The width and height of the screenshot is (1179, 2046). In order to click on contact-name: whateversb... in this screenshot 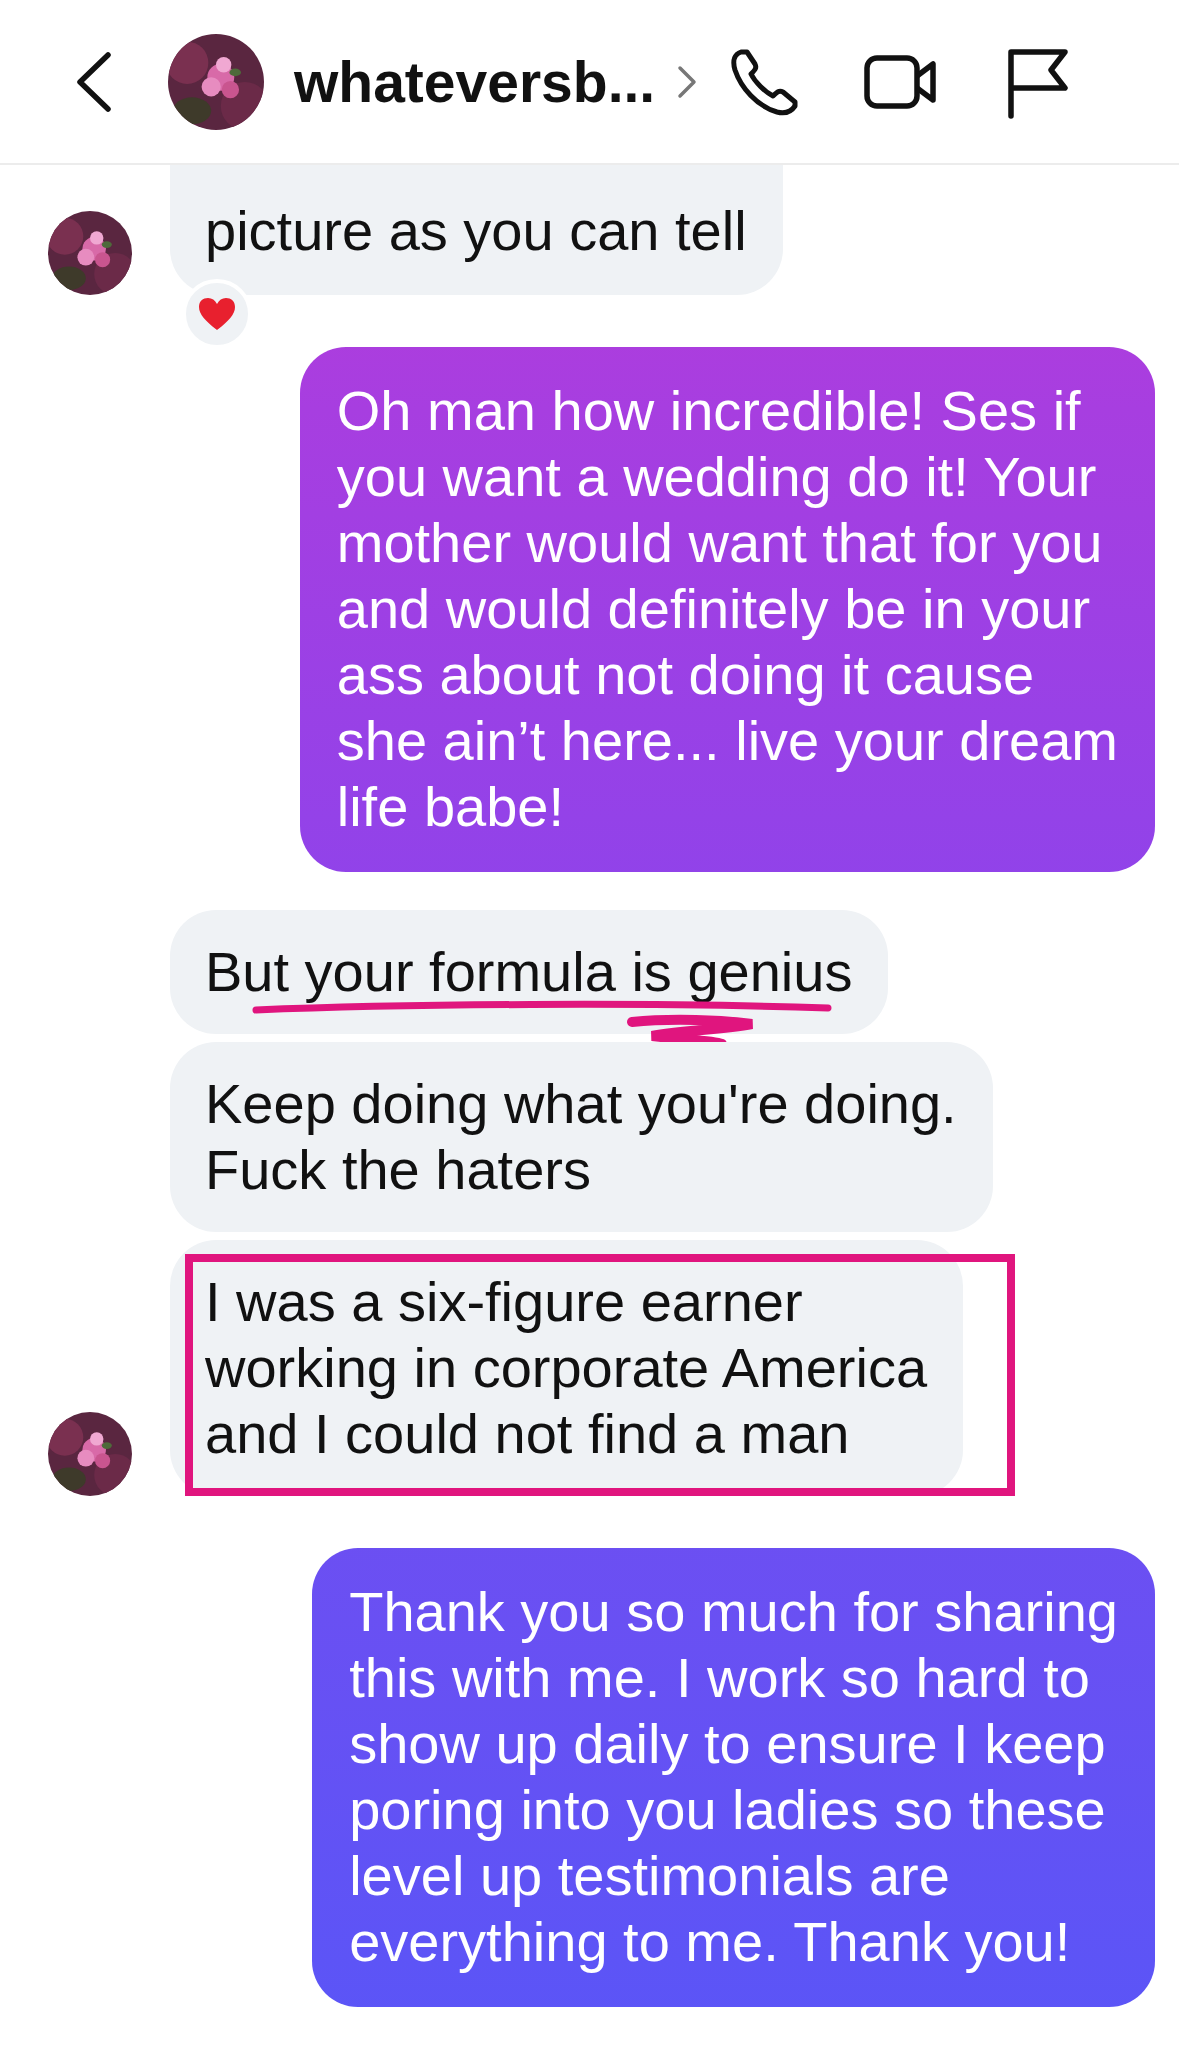, I will do `click(475, 81)`.